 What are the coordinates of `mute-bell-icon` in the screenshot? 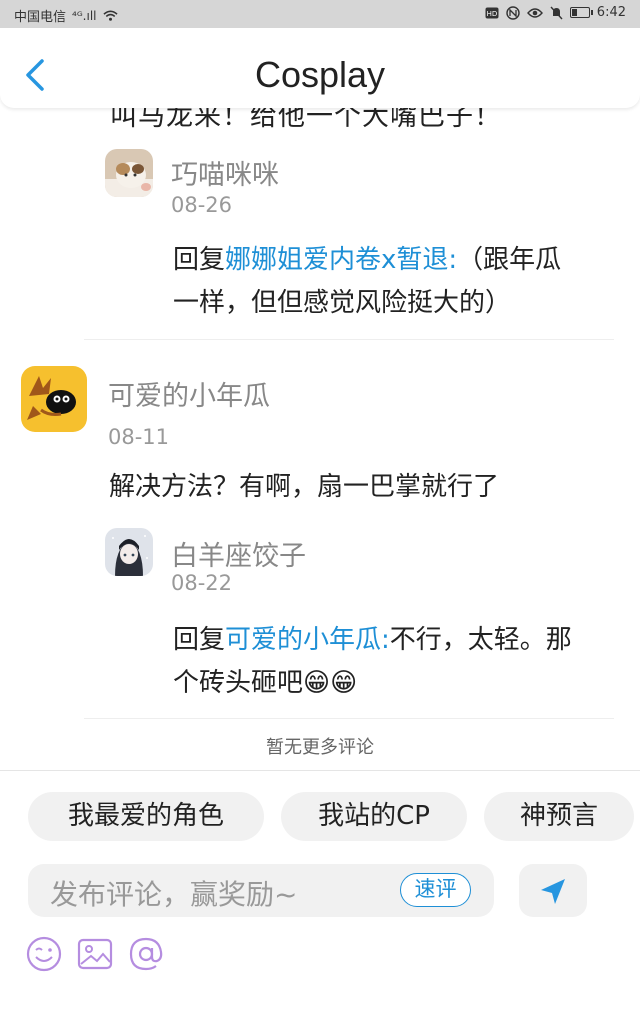 It's located at (556, 12).